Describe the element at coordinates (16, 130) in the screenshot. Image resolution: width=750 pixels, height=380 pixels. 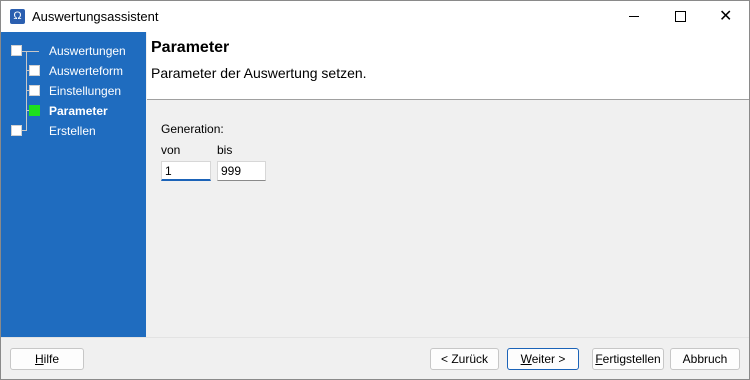
I see `step-node-erstellen` at that location.